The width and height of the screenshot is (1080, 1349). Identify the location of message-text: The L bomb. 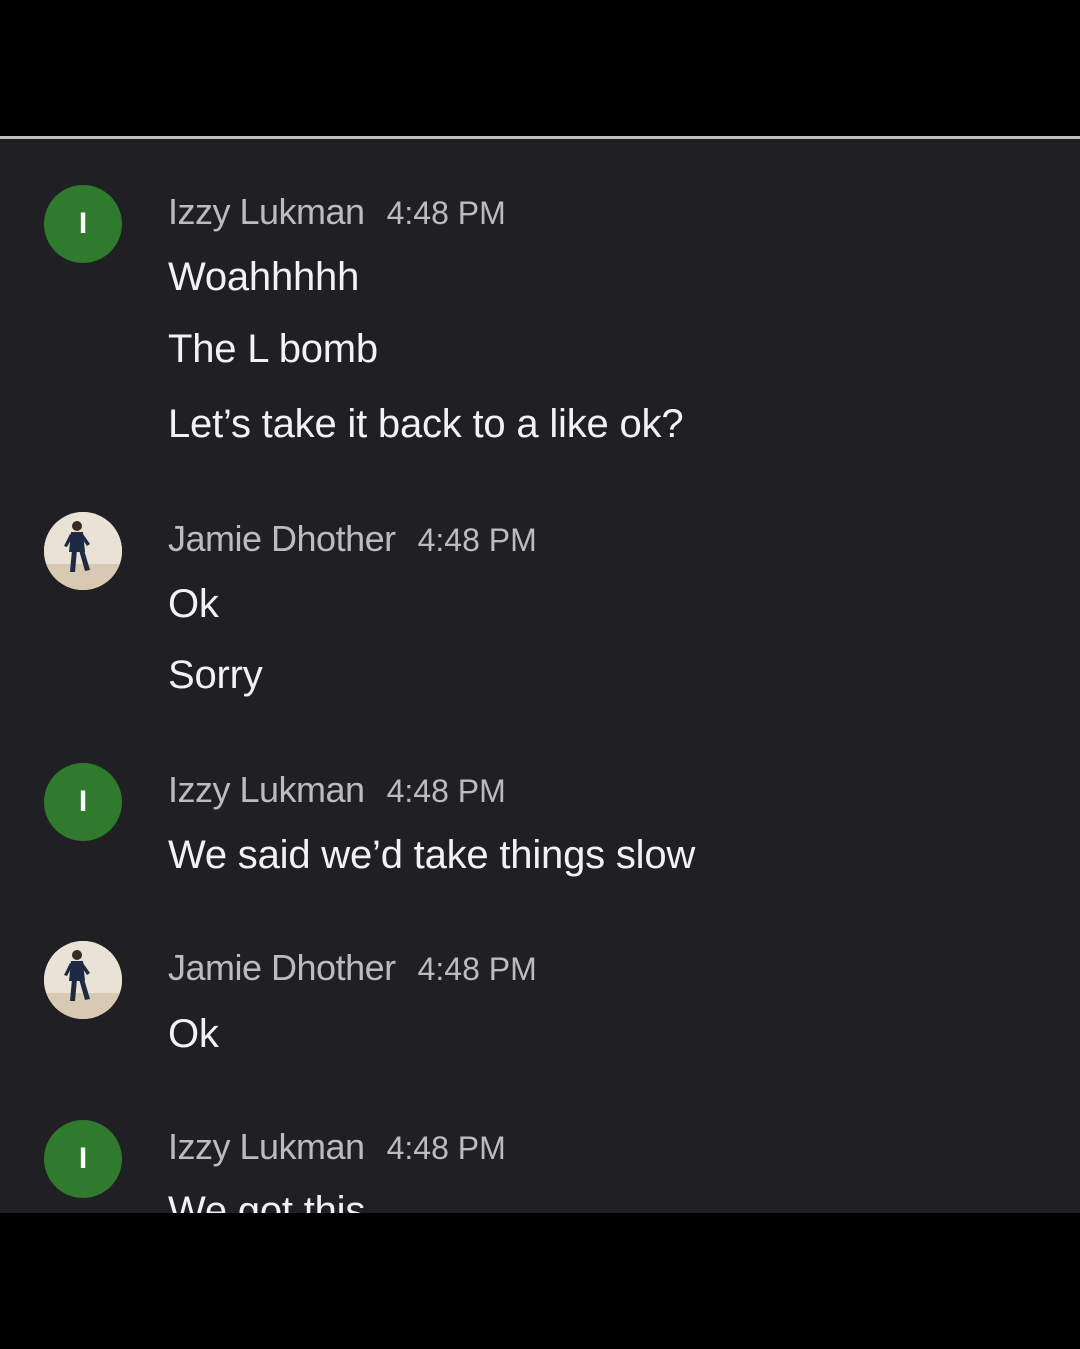
(273, 349).